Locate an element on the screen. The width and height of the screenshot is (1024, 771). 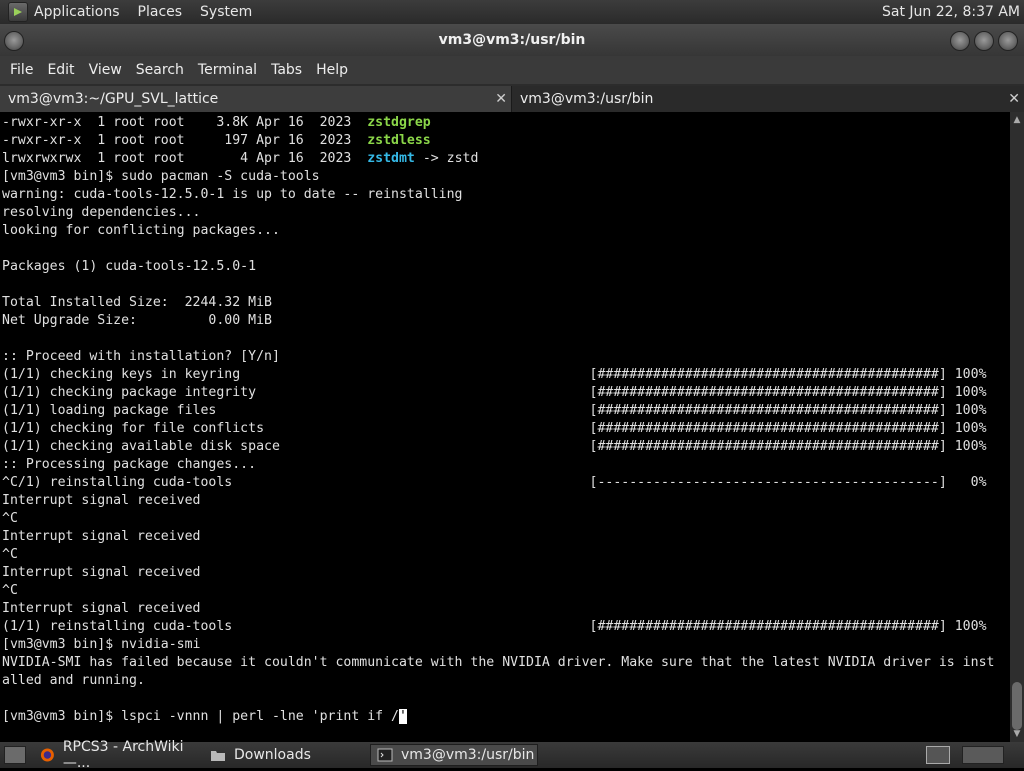
taskbar-label: vm3@vm3:/usr/bin is located at coordinates (468, 755).